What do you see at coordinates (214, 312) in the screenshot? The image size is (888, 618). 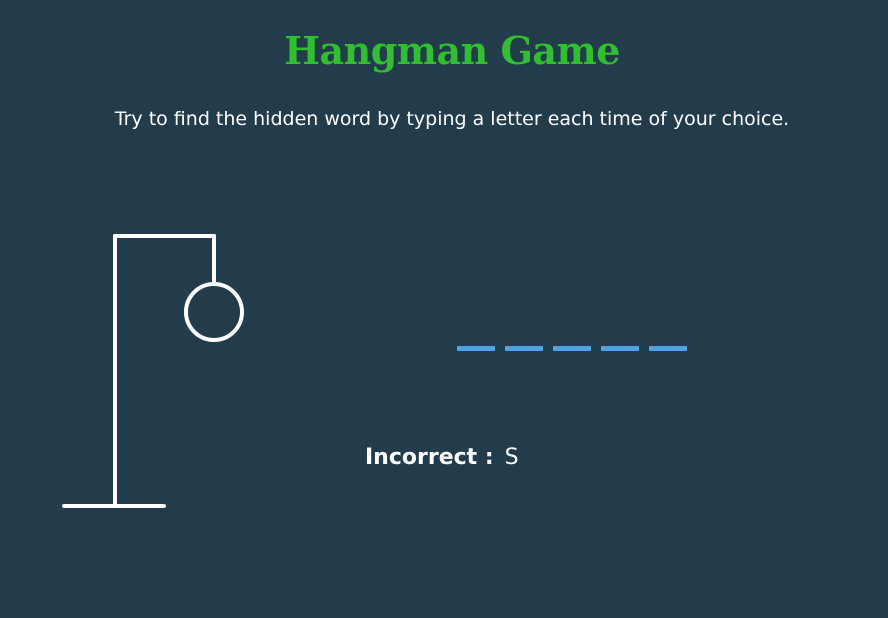 I see `hangman-head` at bounding box center [214, 312].